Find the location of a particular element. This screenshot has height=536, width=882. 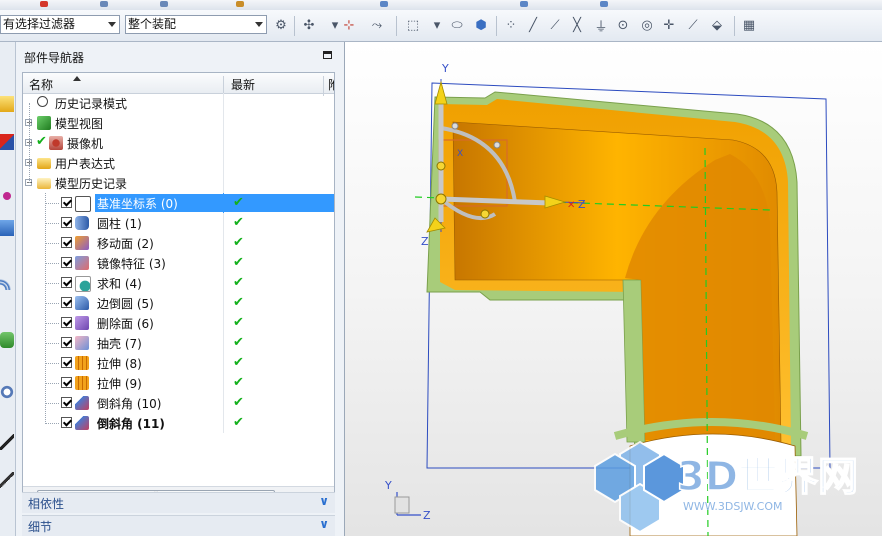

toolbar-separator is located at coordinates (734, 26).